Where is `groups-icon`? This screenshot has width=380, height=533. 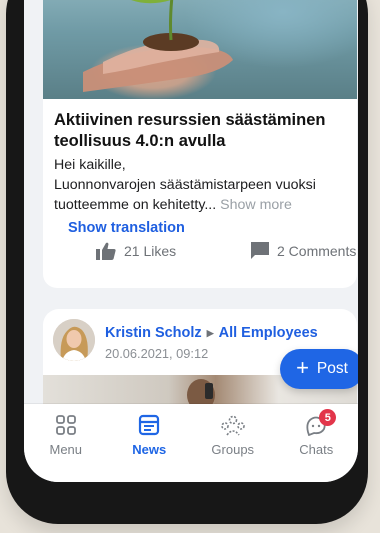 groups-icon is located at coordinates (232, 425).